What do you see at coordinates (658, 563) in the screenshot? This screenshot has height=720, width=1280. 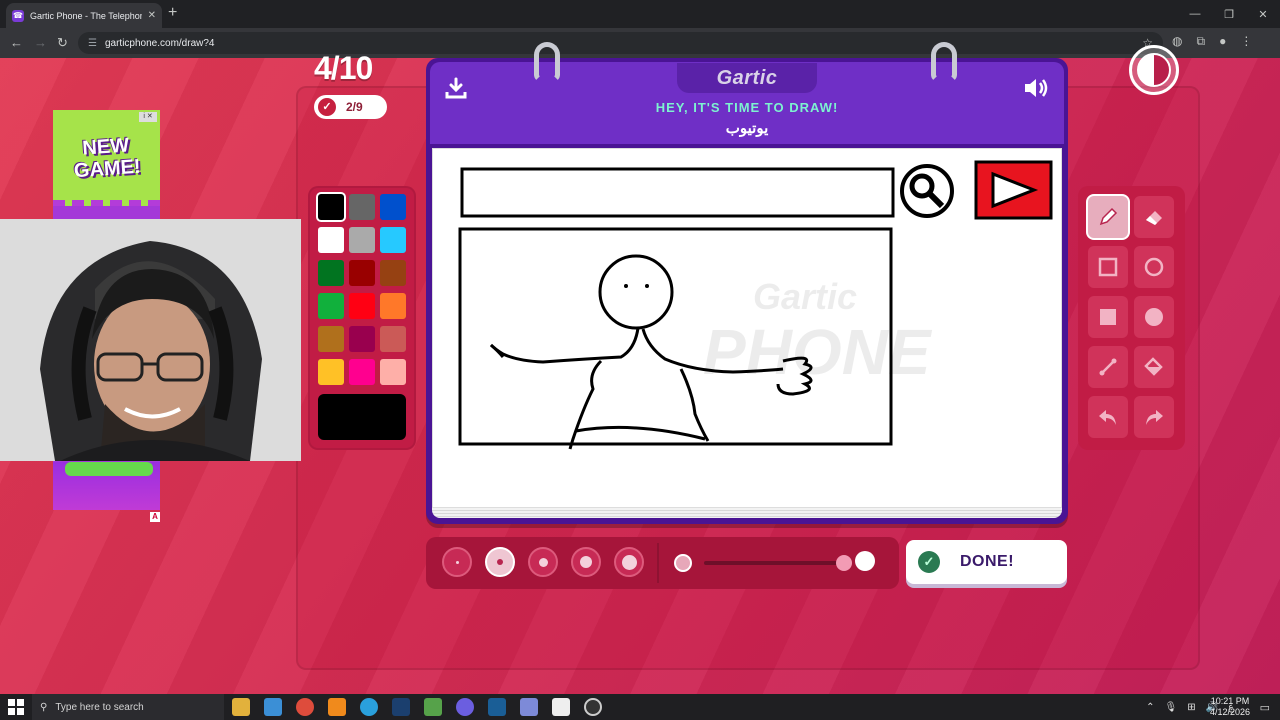 I see `divider` at bounding box center [658, 563].